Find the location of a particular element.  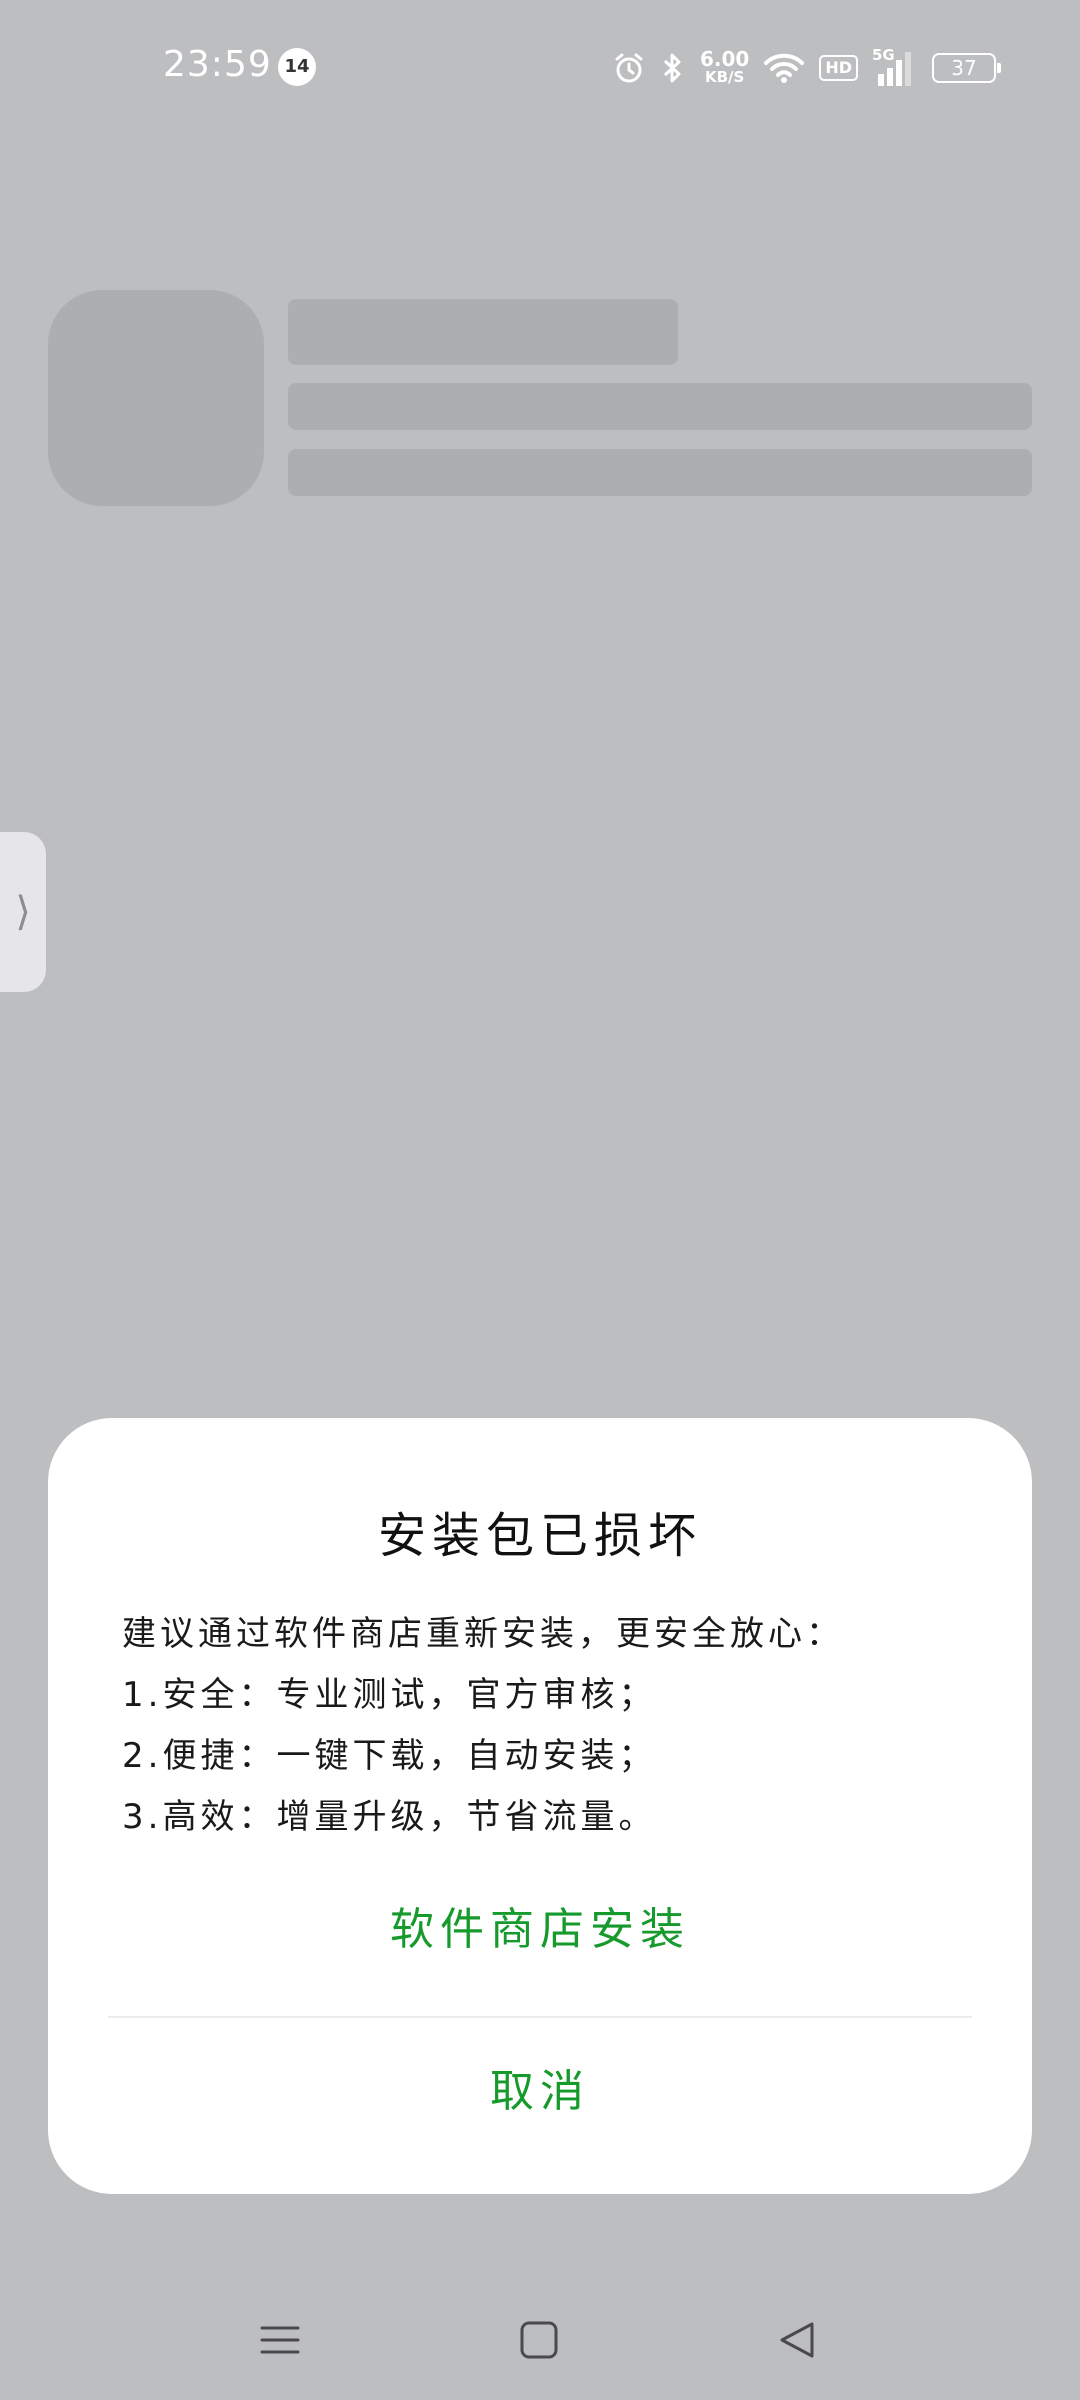

bluetooth-icon is located at coordinates (673, 68).